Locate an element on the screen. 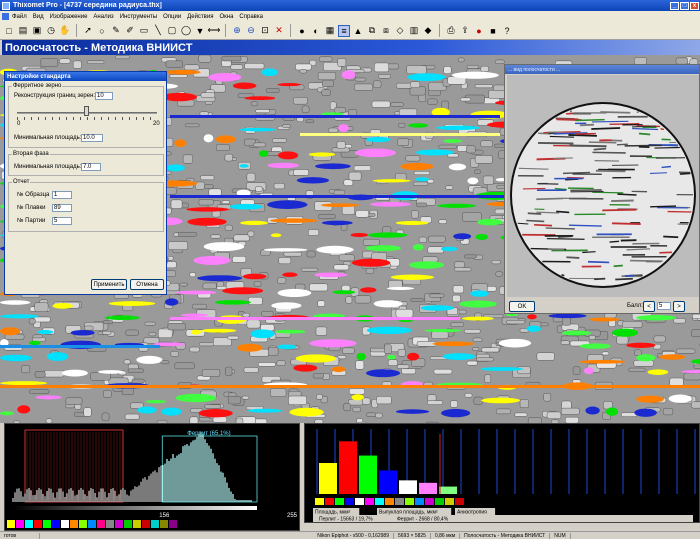  prev-button: < is located at coordinates (649, 306).